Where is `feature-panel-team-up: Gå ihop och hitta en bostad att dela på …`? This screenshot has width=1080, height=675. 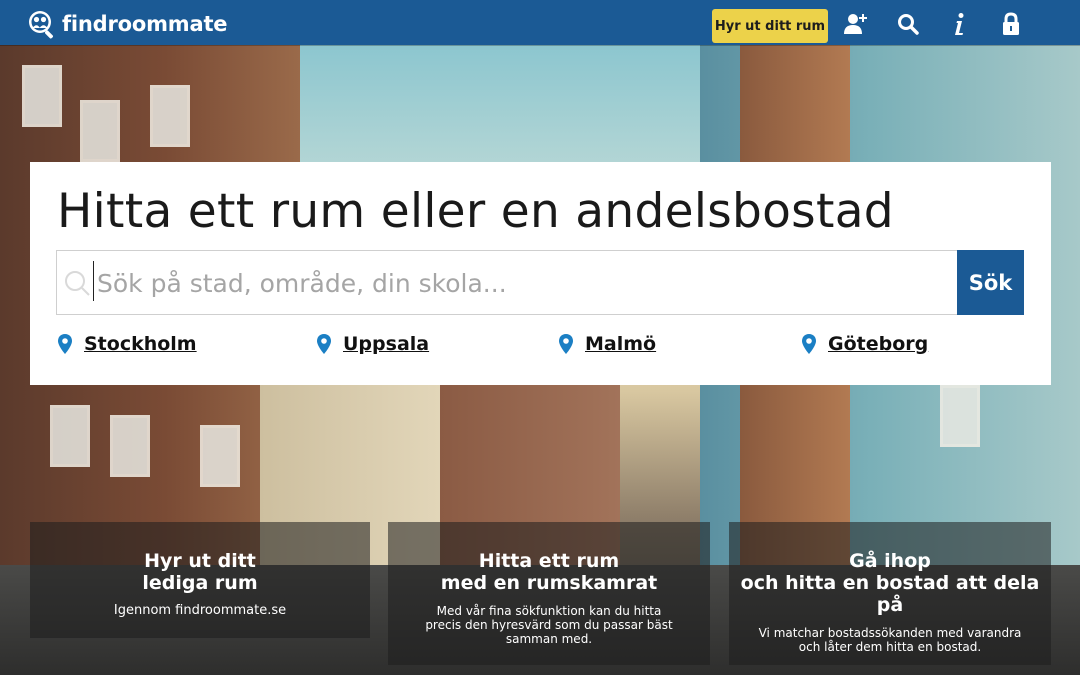 feature-panel-team-up: Gå ihop och hitta en bostad att dela på … is located at coordinates (890, 593).